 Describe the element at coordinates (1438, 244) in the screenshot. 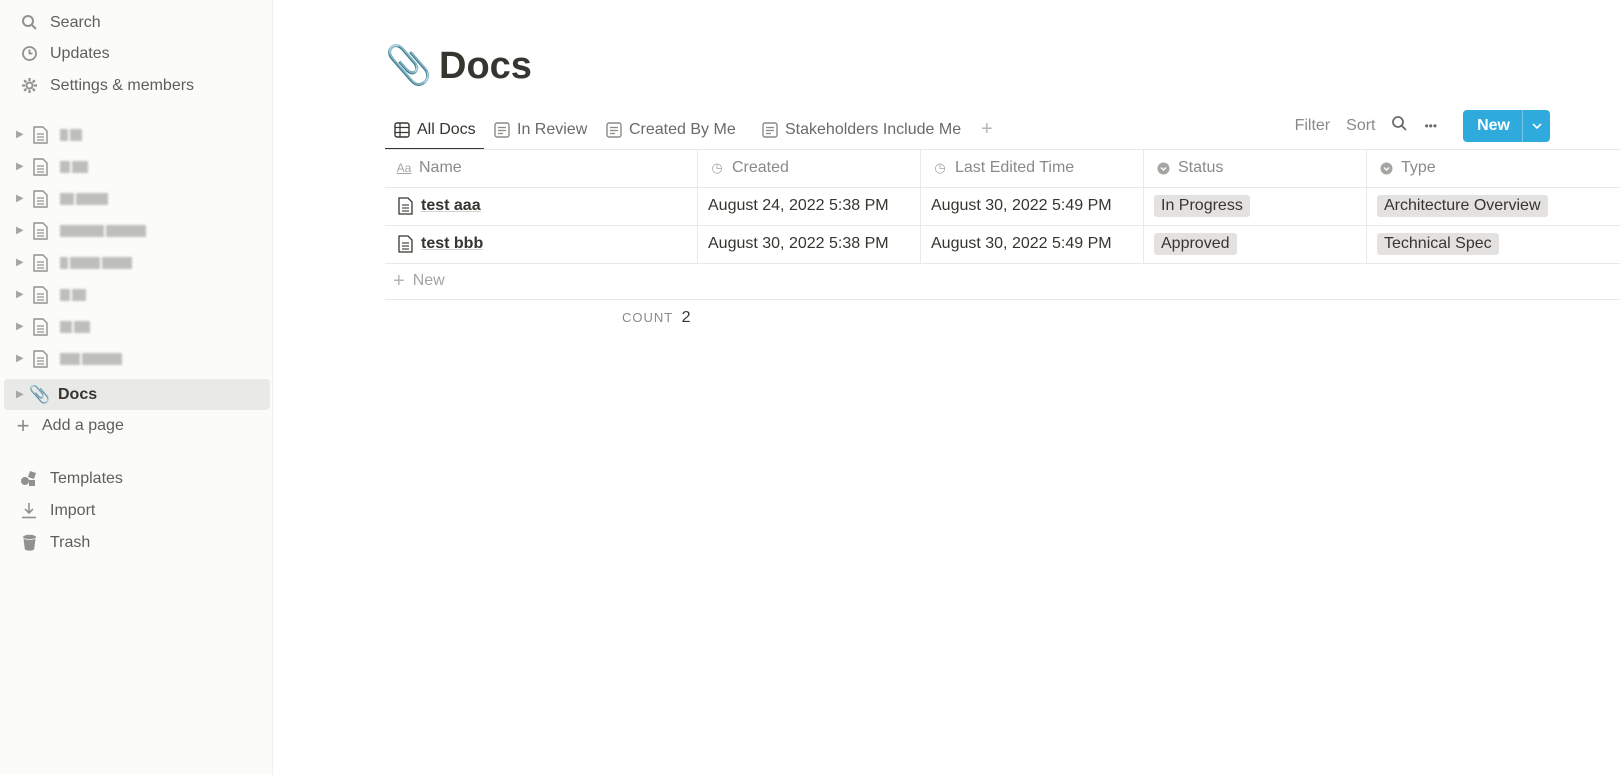

I see `type-badge: Technical Spec` at that location.